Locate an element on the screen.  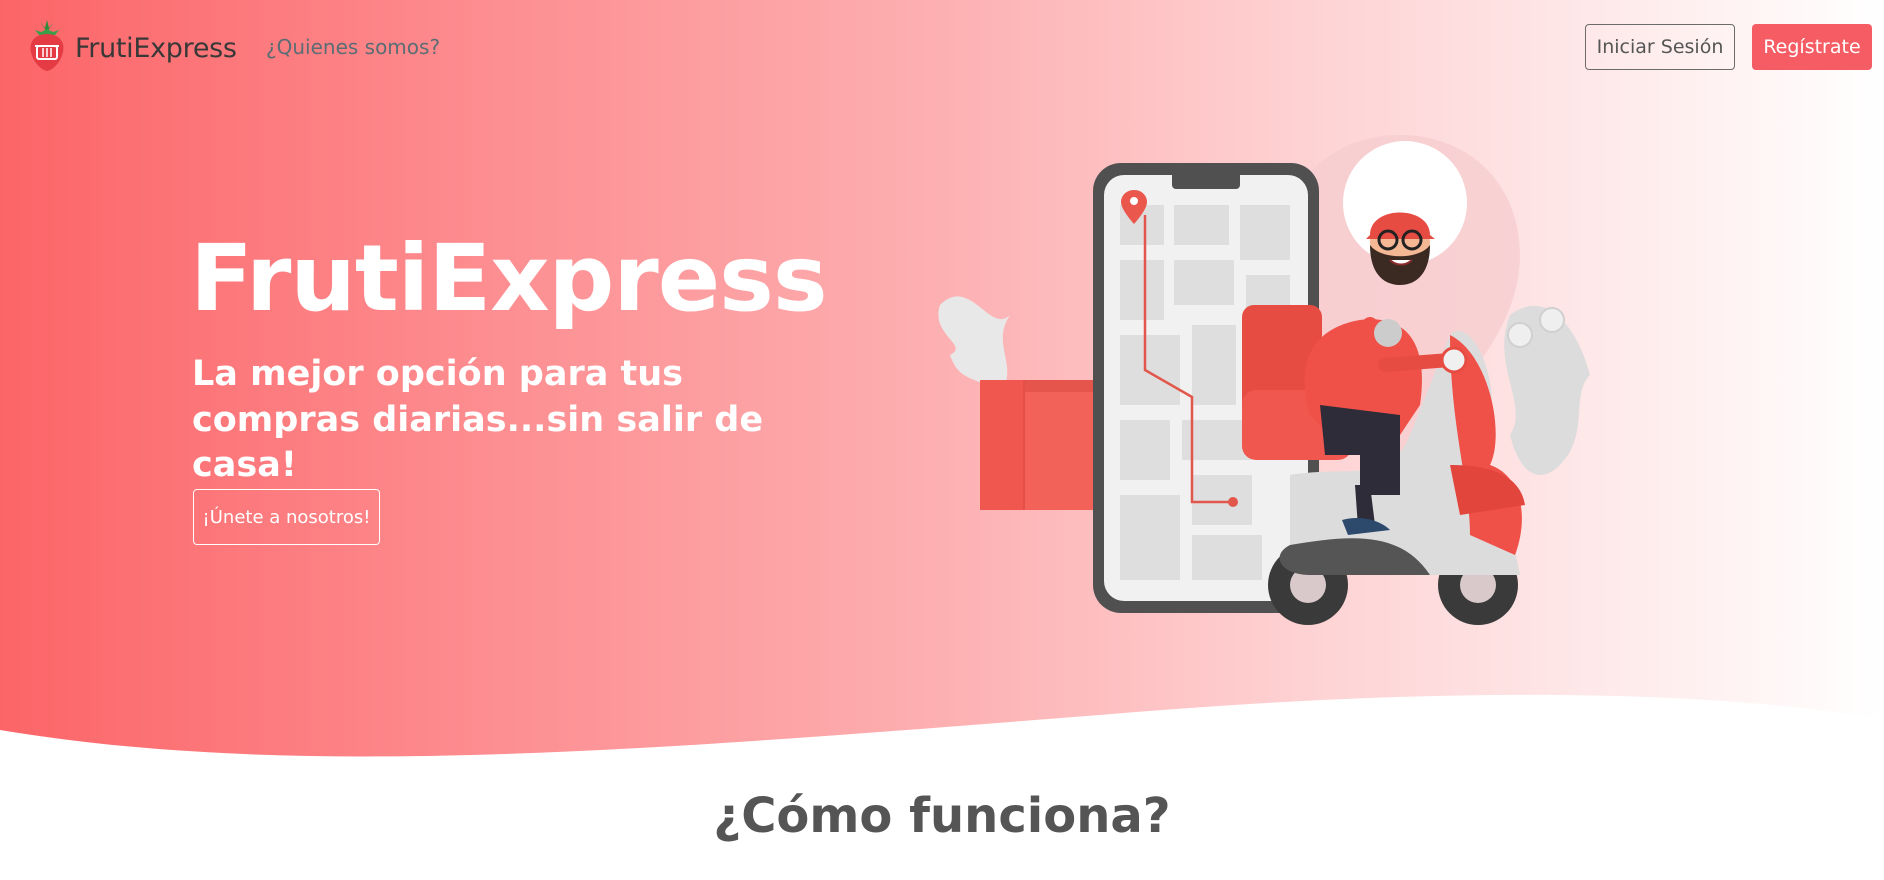
nav-link-about: ¿Quienes somos? is located at coordinates (353, 47).